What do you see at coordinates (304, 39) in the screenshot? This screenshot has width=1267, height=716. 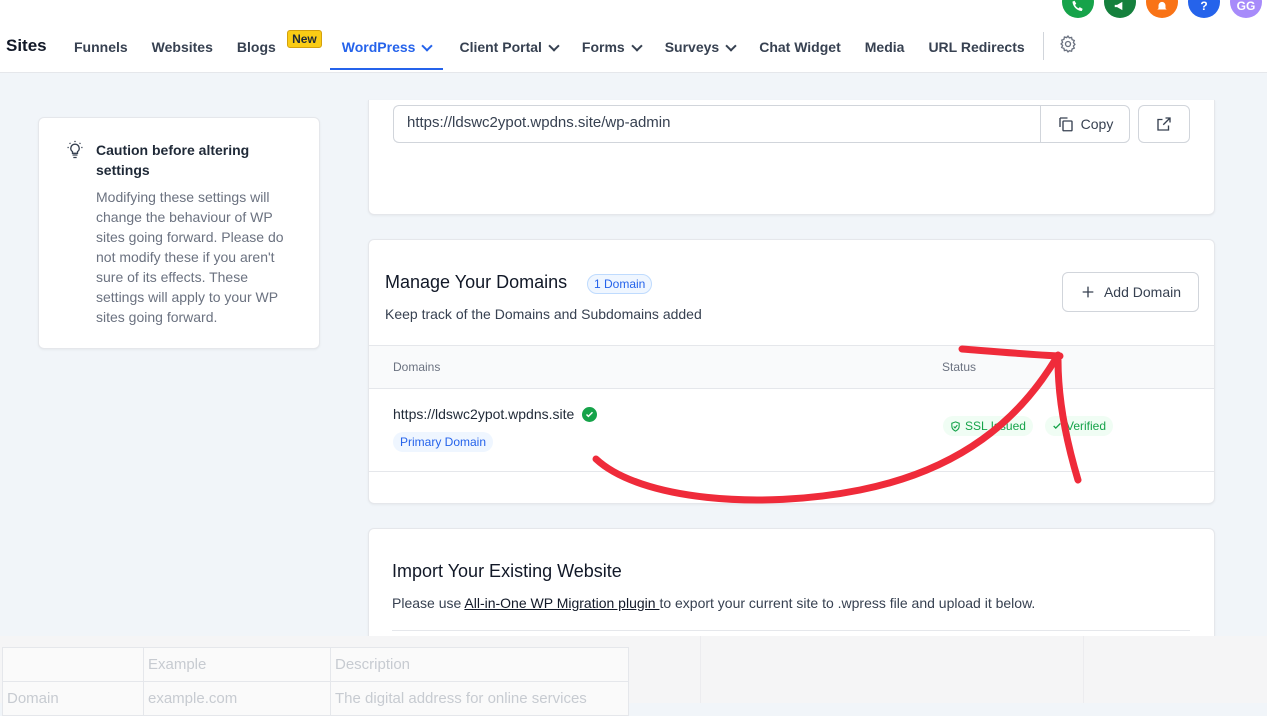 I see `new-badge: New` at bounding box center [304, 39].